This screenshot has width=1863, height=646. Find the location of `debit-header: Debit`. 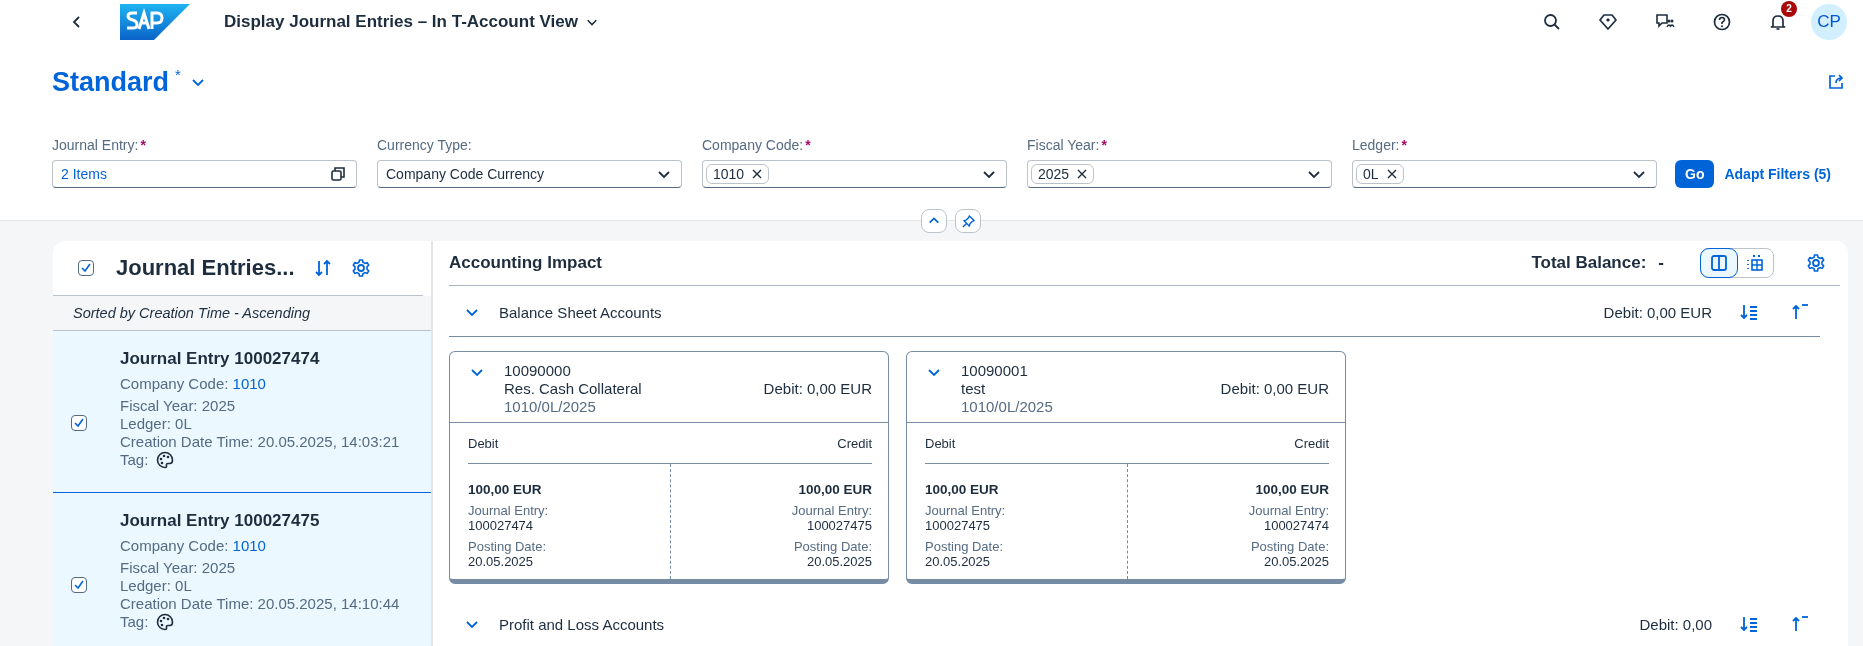

debit-header: Debit is located at coordinates (483, 443).